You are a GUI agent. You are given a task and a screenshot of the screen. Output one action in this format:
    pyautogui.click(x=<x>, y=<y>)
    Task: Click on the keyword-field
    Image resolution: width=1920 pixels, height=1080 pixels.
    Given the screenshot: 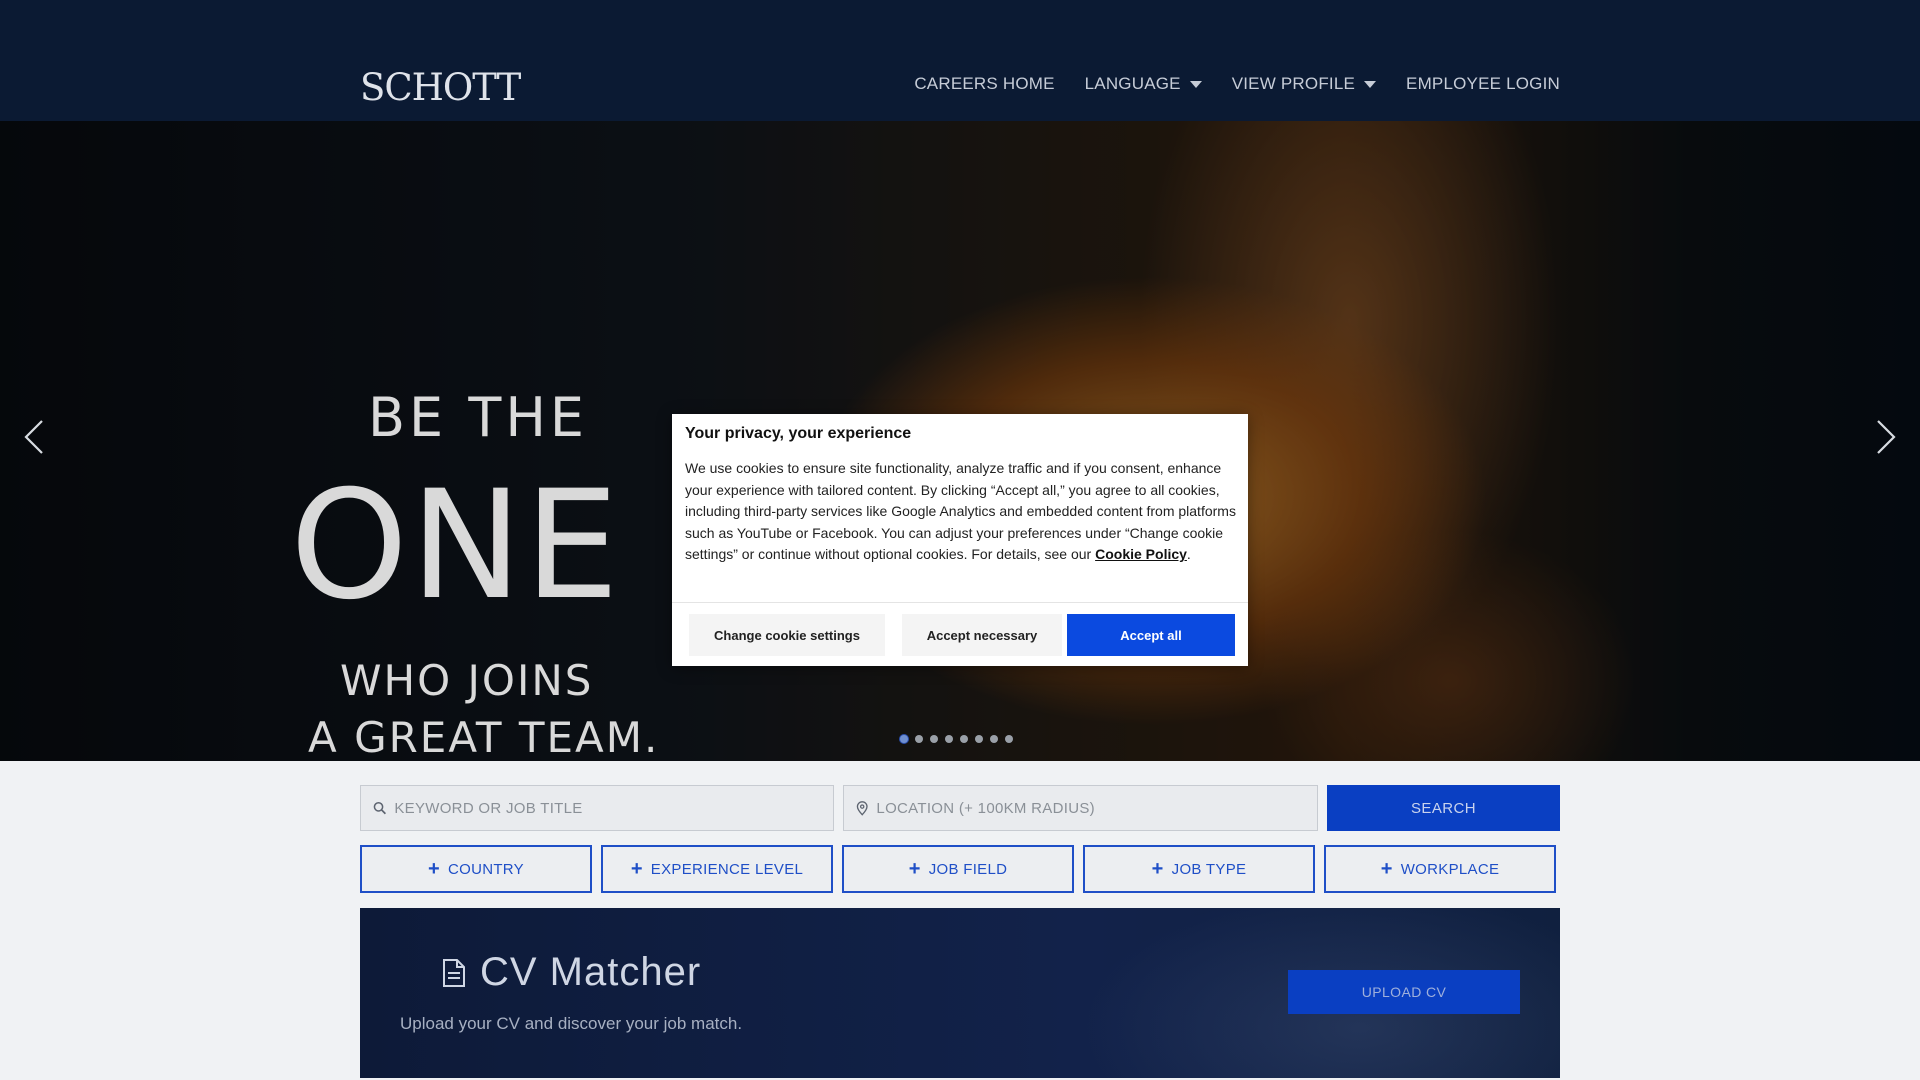 What is the action you would take?
    pyautogui.click(x=597, y=808)
    